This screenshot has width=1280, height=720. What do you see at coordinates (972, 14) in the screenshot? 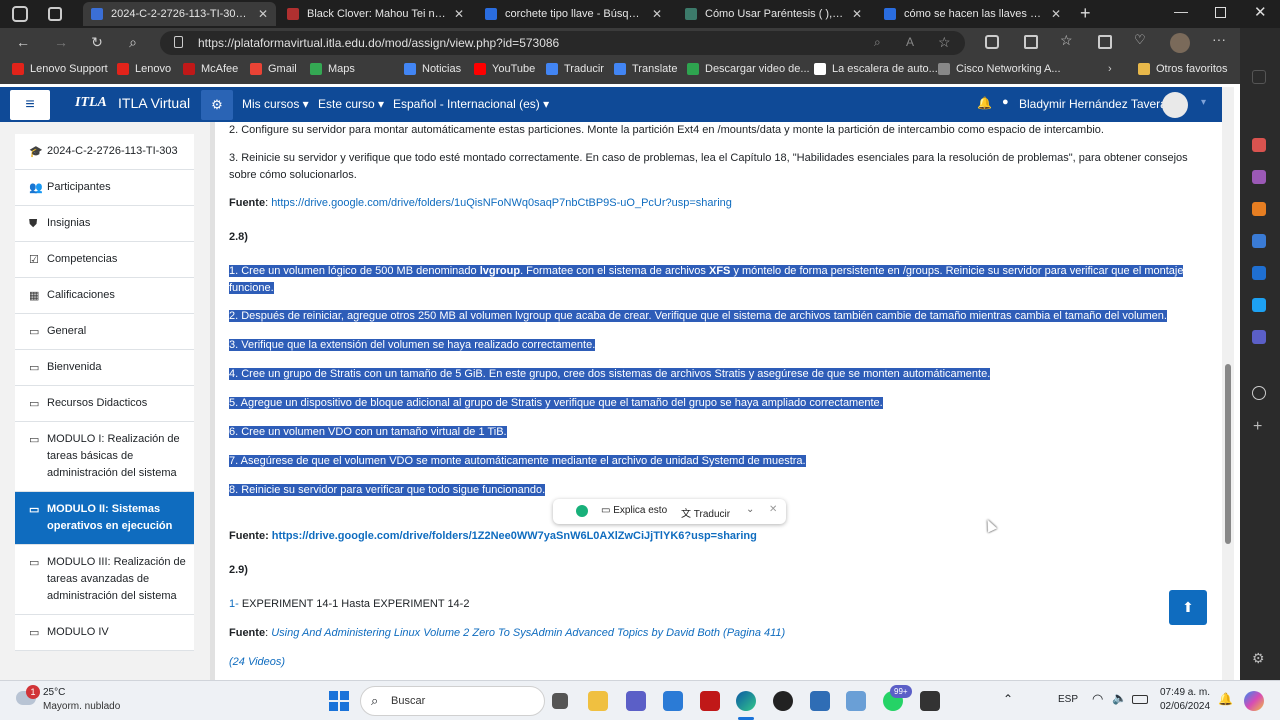
I see `browser-tab: cómo se hacen las llaves en el te✕` at bounding box center [972, 14].